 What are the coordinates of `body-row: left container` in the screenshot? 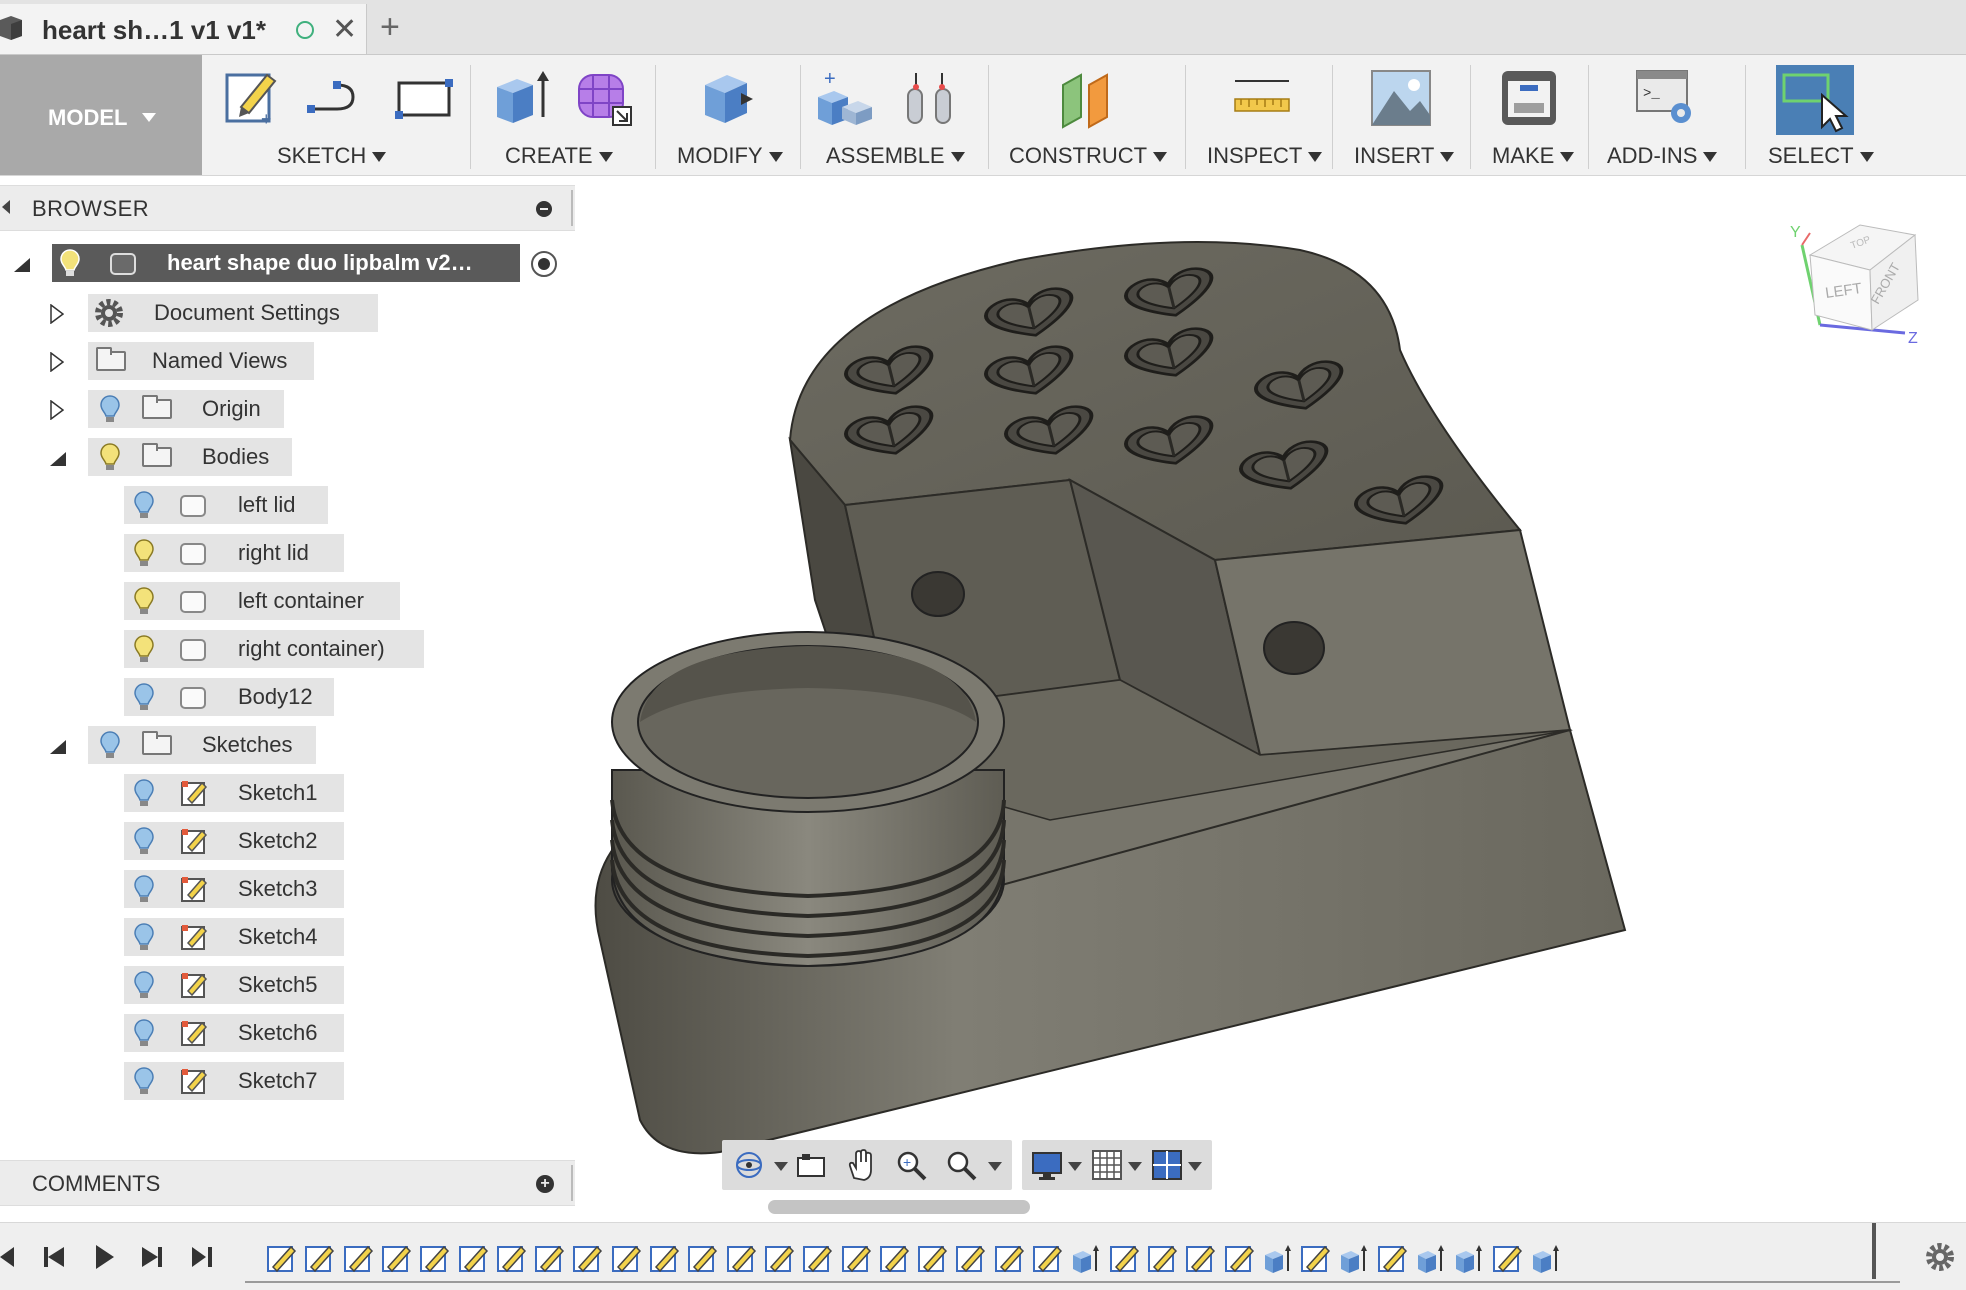 It's located at (349, 601).